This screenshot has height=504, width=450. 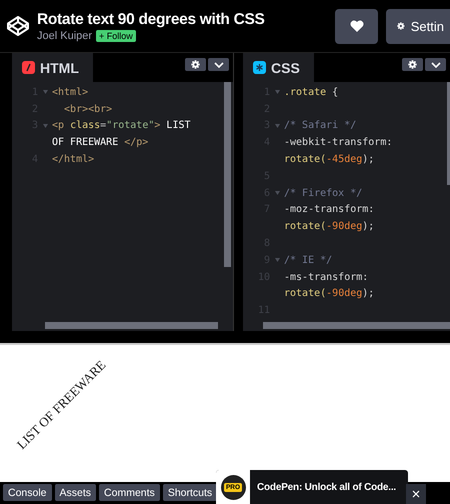 I want to click on author-name: Joel Kuiper, so click(x=64, y=36).